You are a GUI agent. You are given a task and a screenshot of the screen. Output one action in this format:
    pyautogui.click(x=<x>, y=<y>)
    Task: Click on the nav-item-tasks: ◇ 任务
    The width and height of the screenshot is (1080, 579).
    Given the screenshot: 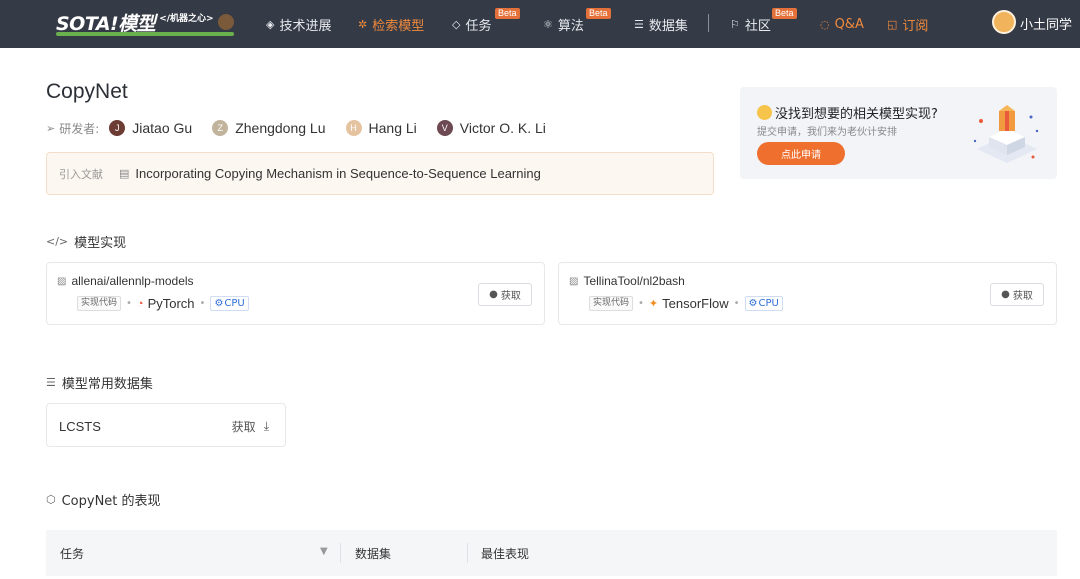 What is the action you would take?
    pyautogui.click(x=471, y=24)
    